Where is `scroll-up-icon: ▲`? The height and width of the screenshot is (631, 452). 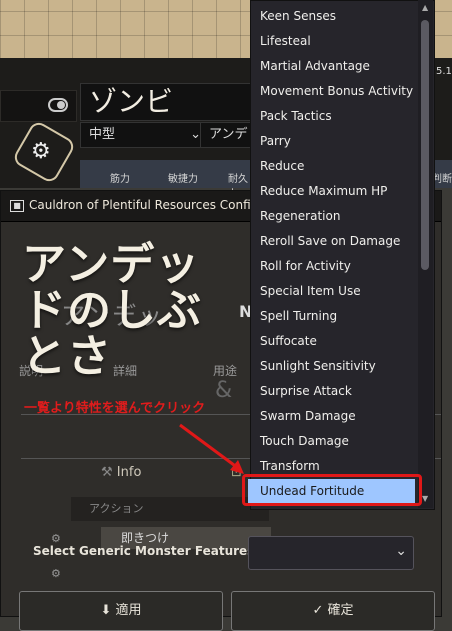 scroll-up-icon: ▲ is located at coordinates (425, 7).